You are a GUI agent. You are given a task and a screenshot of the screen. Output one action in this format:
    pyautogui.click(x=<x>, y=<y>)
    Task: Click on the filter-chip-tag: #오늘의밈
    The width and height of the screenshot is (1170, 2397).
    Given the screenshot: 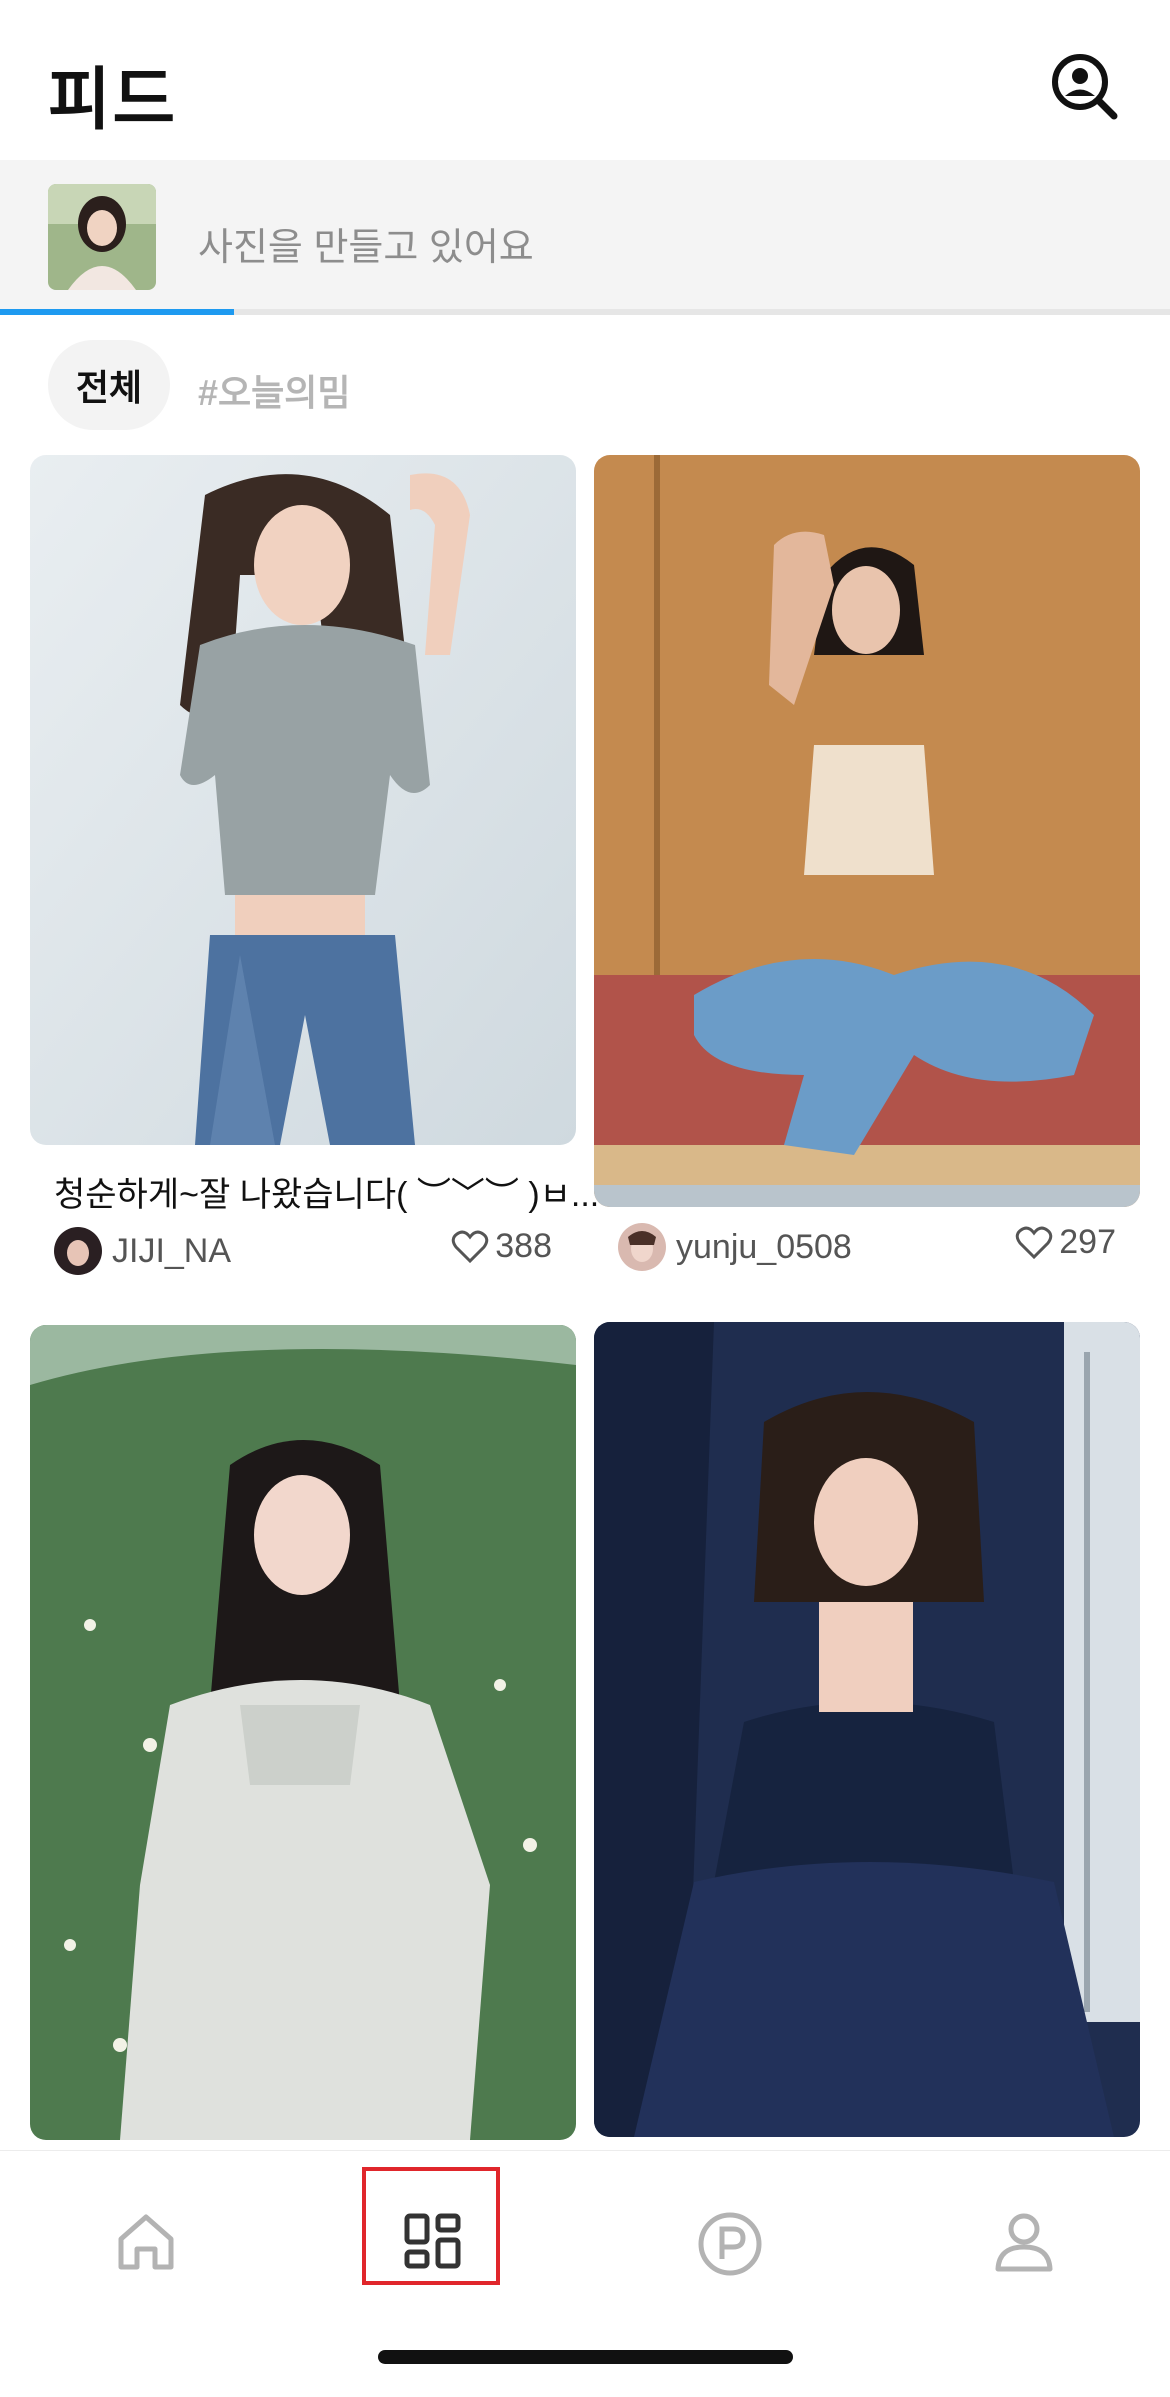 What is the action you would take?
    pyautogui.click(x=274, y=390)
    